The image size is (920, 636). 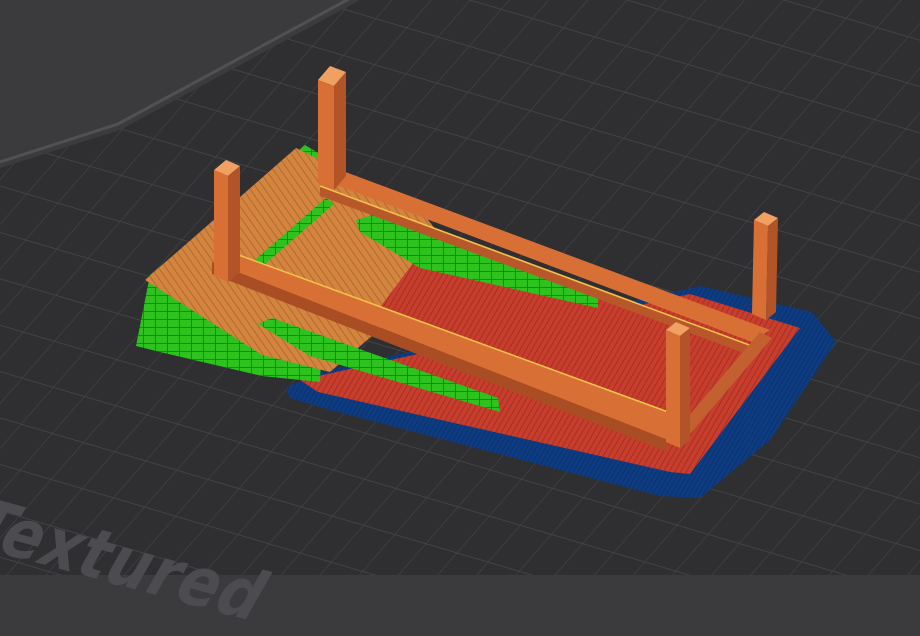 What do you see at coordinates (765, 266) in the screenshot?
I see `post-back-right` at bounding box center [765, 266].